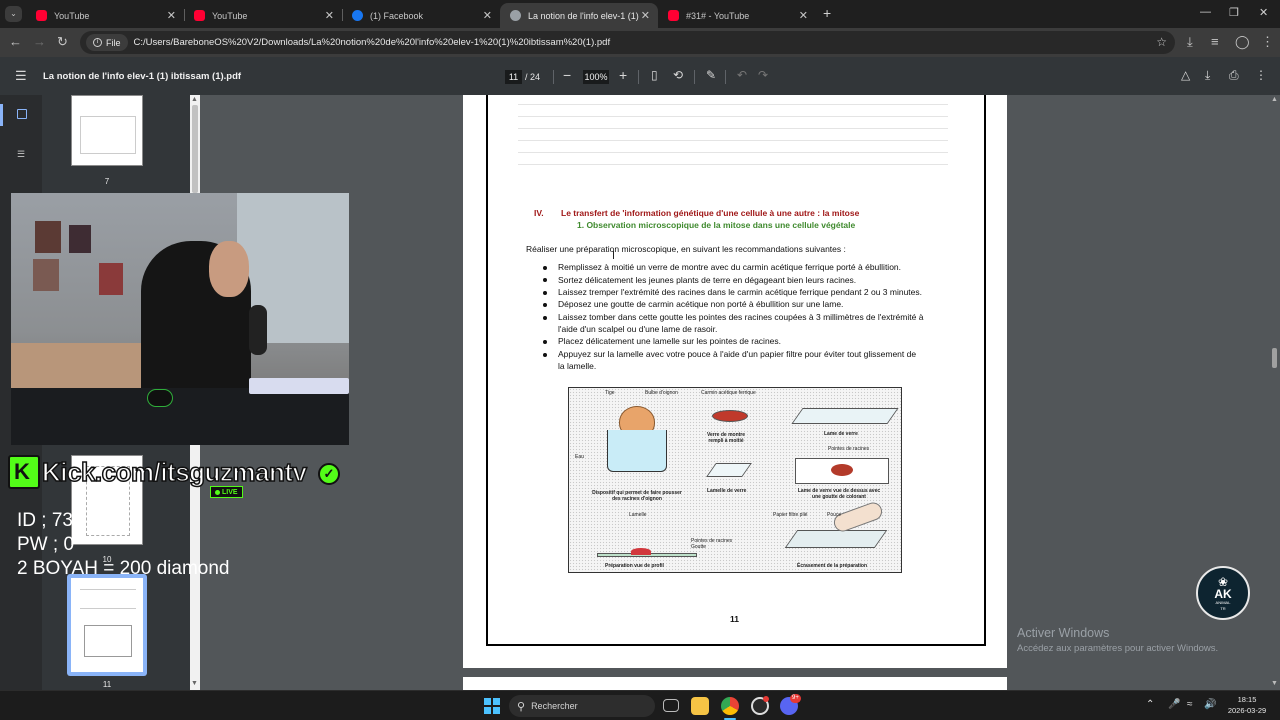 Image resolution: width=1280 pixels, height=720 pixels. Describe the element at coordinates (700, 706) in the screenshot. I see `file-explorer-icon` at that location.